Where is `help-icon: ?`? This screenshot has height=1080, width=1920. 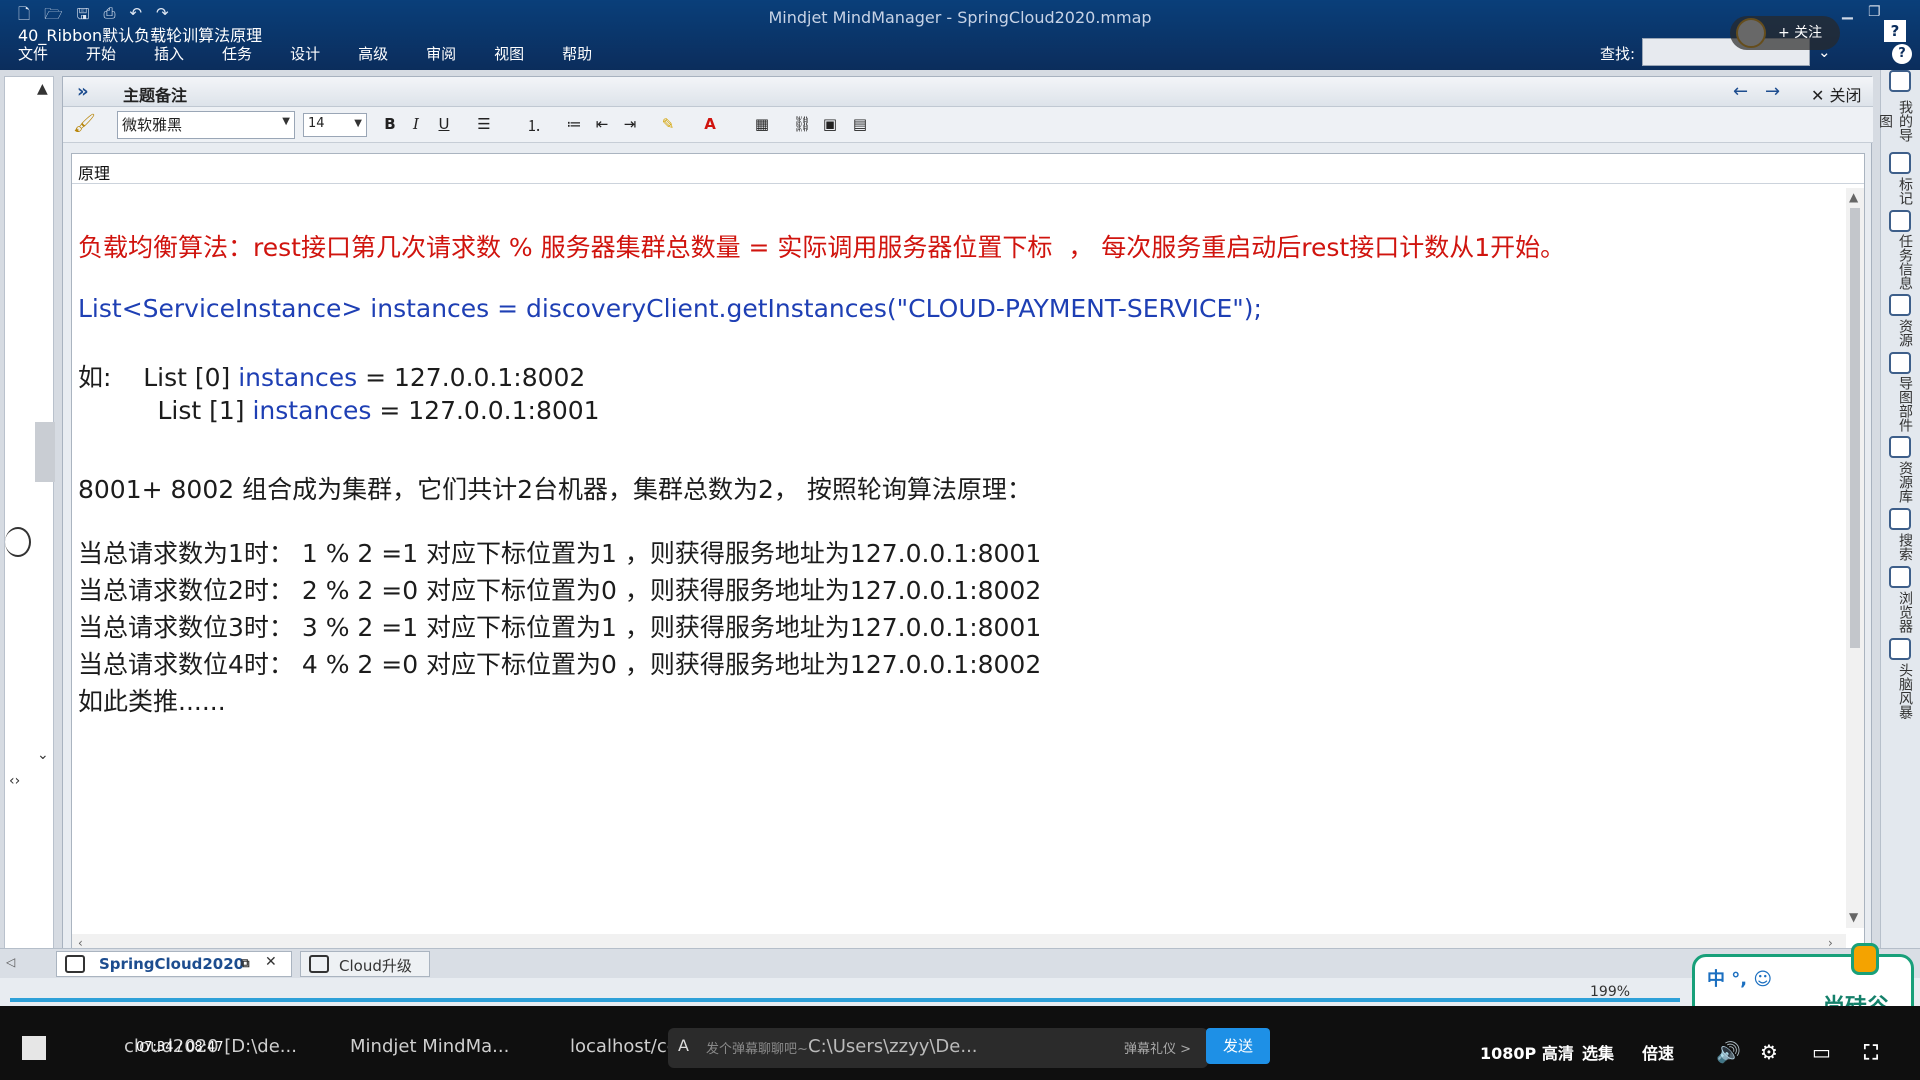 help-icon: ? is located at coordinates (1895, 31).